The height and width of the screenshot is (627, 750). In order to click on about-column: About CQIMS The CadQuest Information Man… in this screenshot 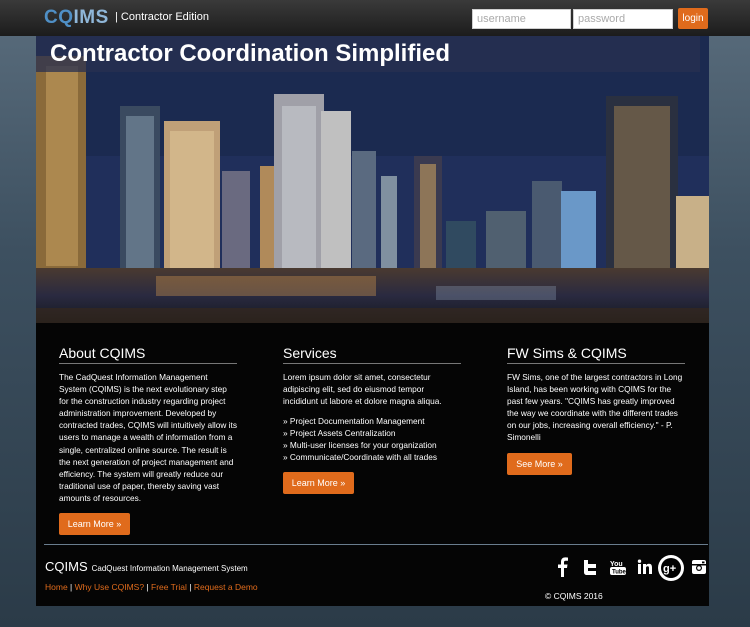, I will do `click(148, 440)`.